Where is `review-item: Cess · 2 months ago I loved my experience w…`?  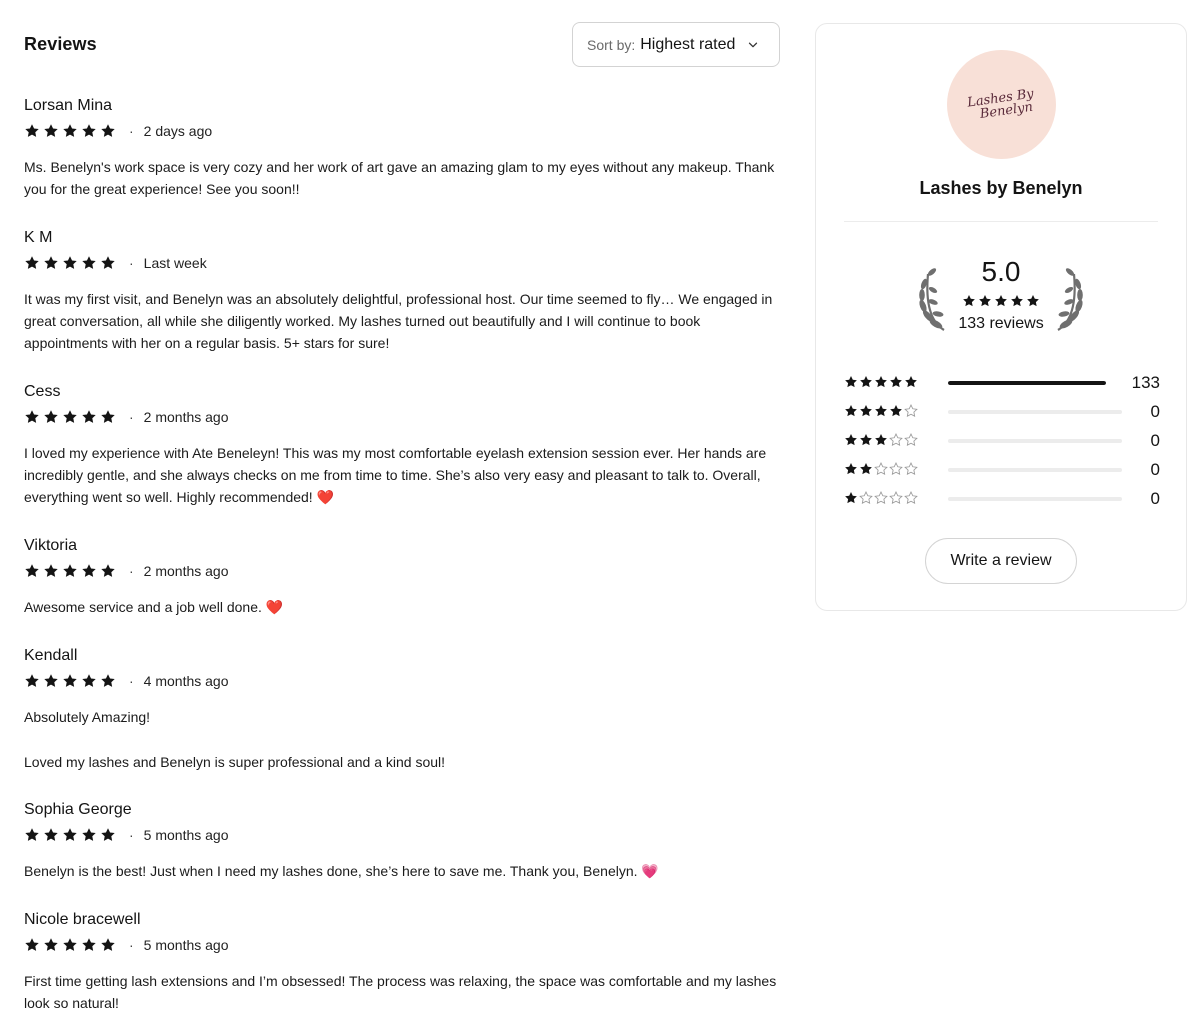
review-item: Cess · 2 months ago I loved my experience w… is located at coordinates (402, 445).